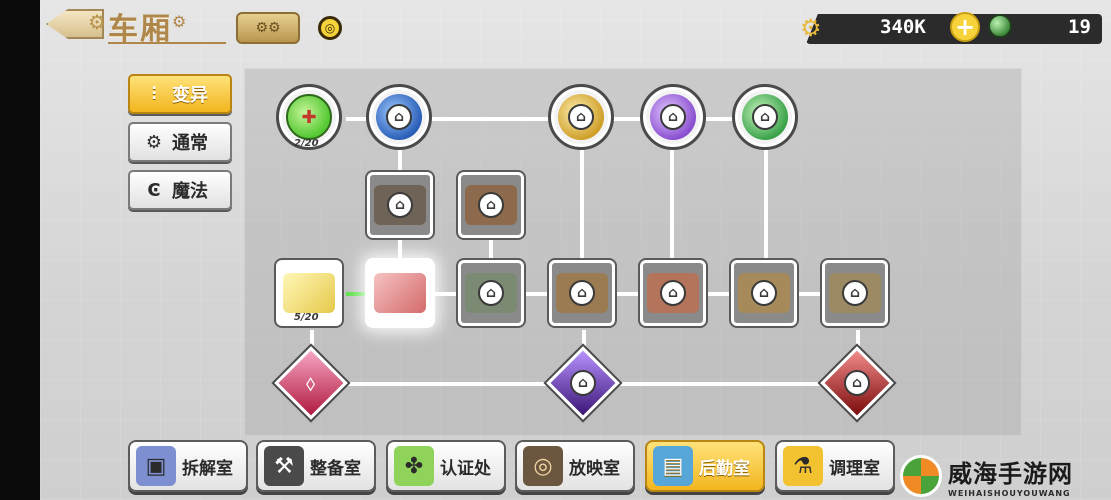  What do you see at coordinates (543, 466) in the screenshot?
I see `projector-icon: ◎` at bounding box center [543, 466].